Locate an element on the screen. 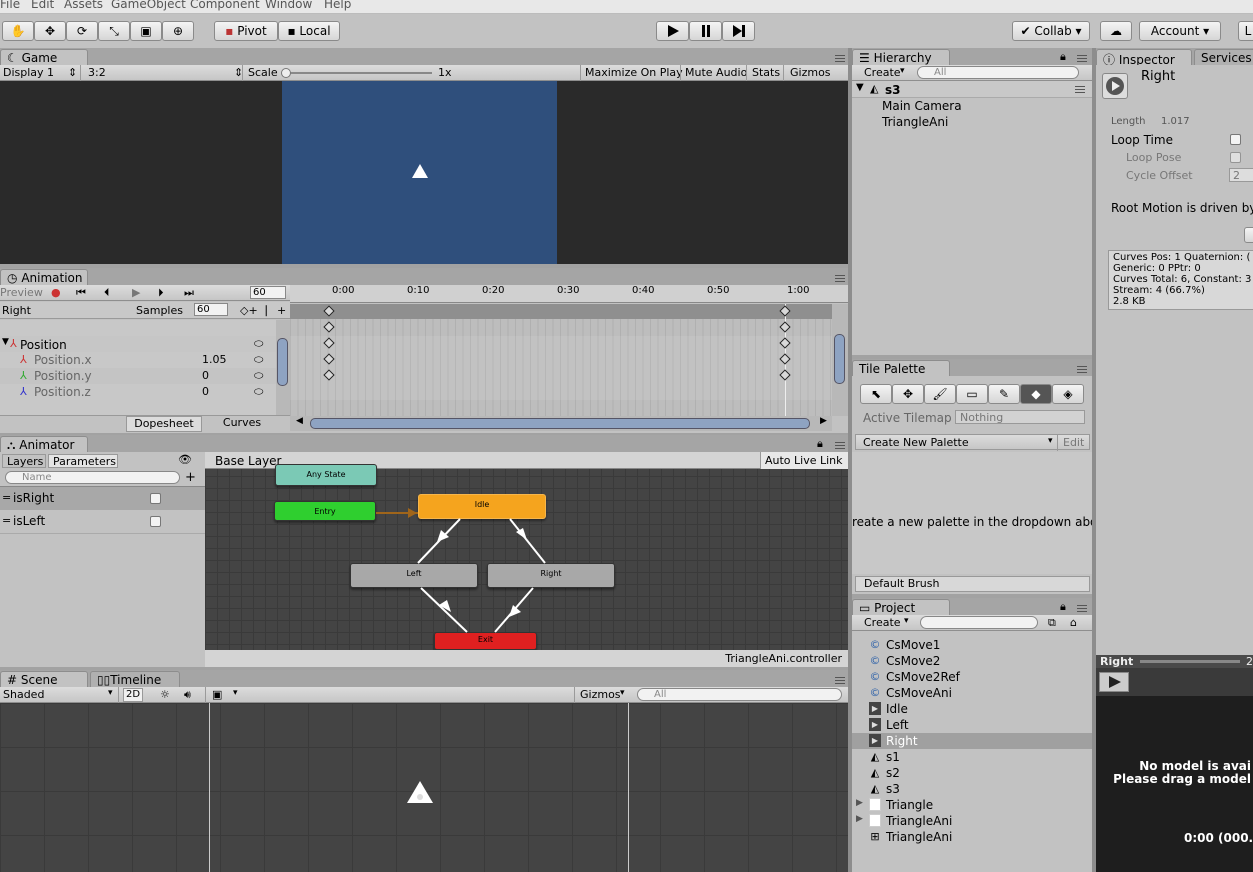 The height and width of the screenshot is (872, 1253). rect-tool-icon: ▣ is located at coordinates (146, 31).